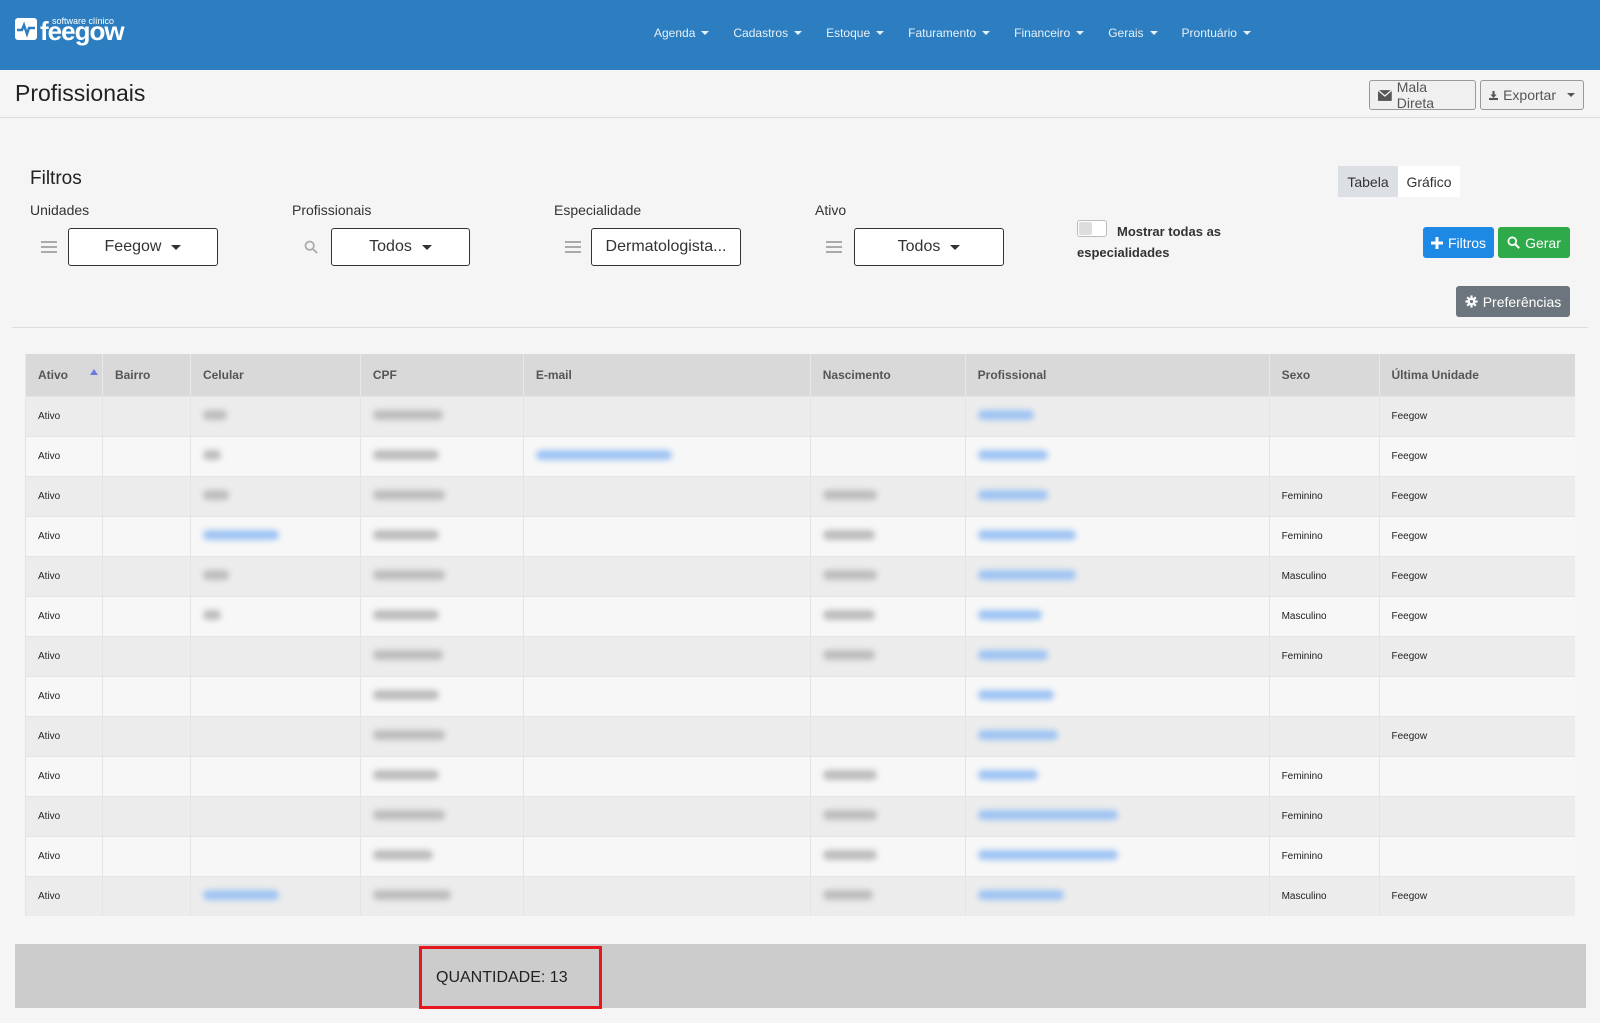 The image size is (1600, 1023). I want to click on cell-sexo, so click(1324, 735).